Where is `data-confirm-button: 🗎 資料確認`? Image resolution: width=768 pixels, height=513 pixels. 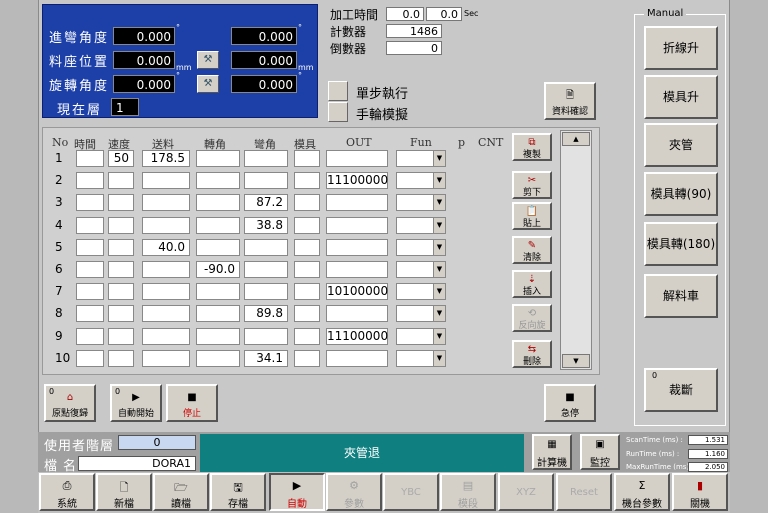 data-confirm-button: 🗎 資料確認 is located at coordinates (570, 101).